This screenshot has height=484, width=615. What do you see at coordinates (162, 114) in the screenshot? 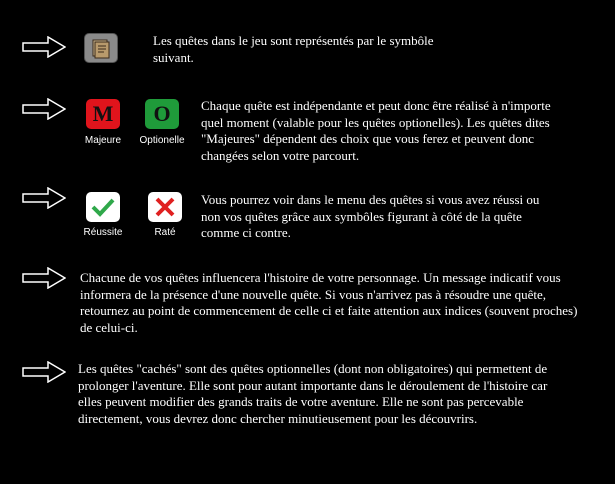
I see `optional-quest-icon: O` at bounding box center [162, 114].